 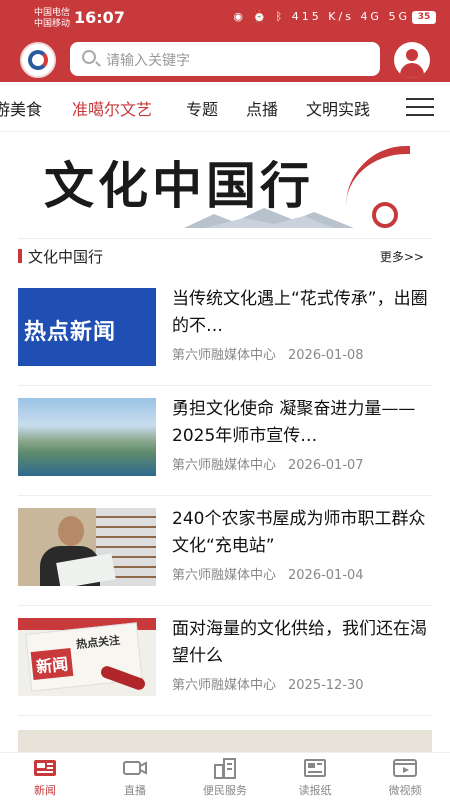 I want to click on signal-5g: 5G, so click(x=399, y=16).